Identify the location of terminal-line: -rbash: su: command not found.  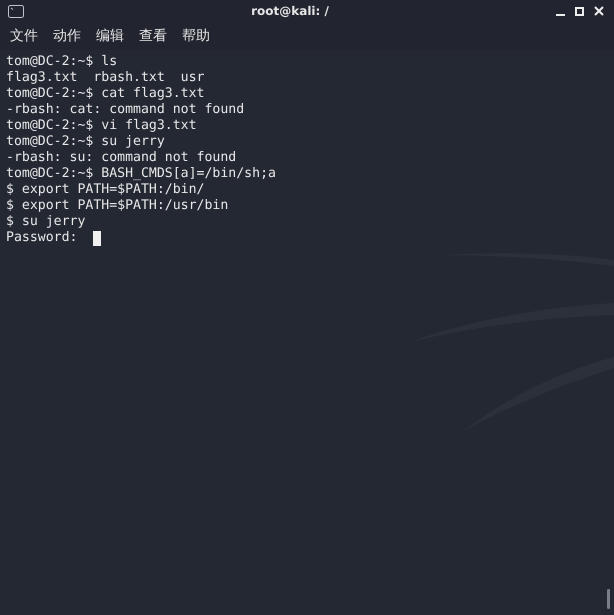
(121, 158).